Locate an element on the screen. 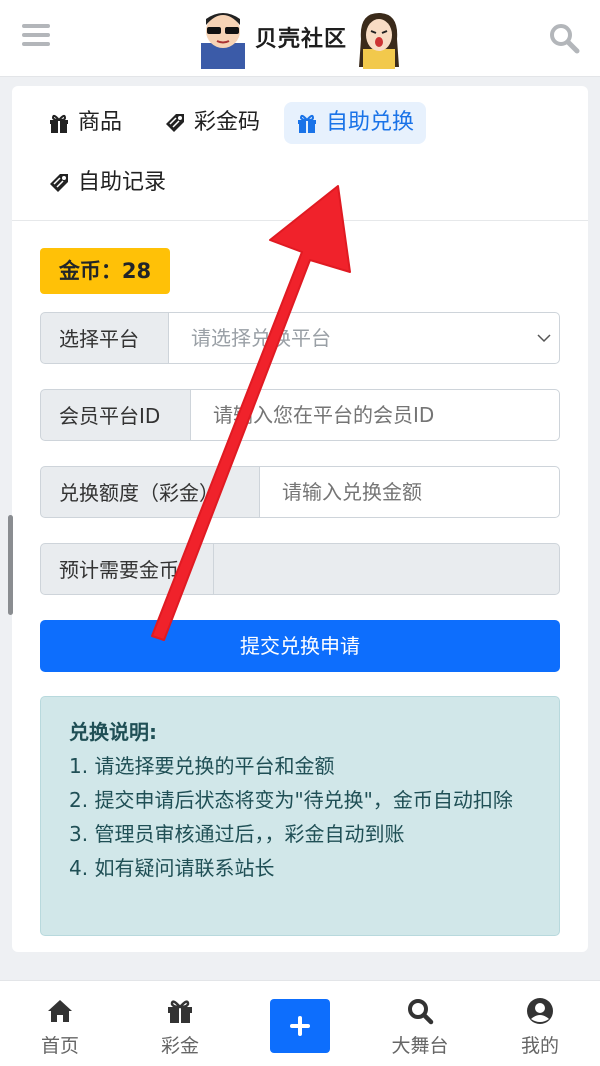 The width and height of the screenshot is (600, 1066). tab-label: 自助兑换 is located at coordinates (370, 122).